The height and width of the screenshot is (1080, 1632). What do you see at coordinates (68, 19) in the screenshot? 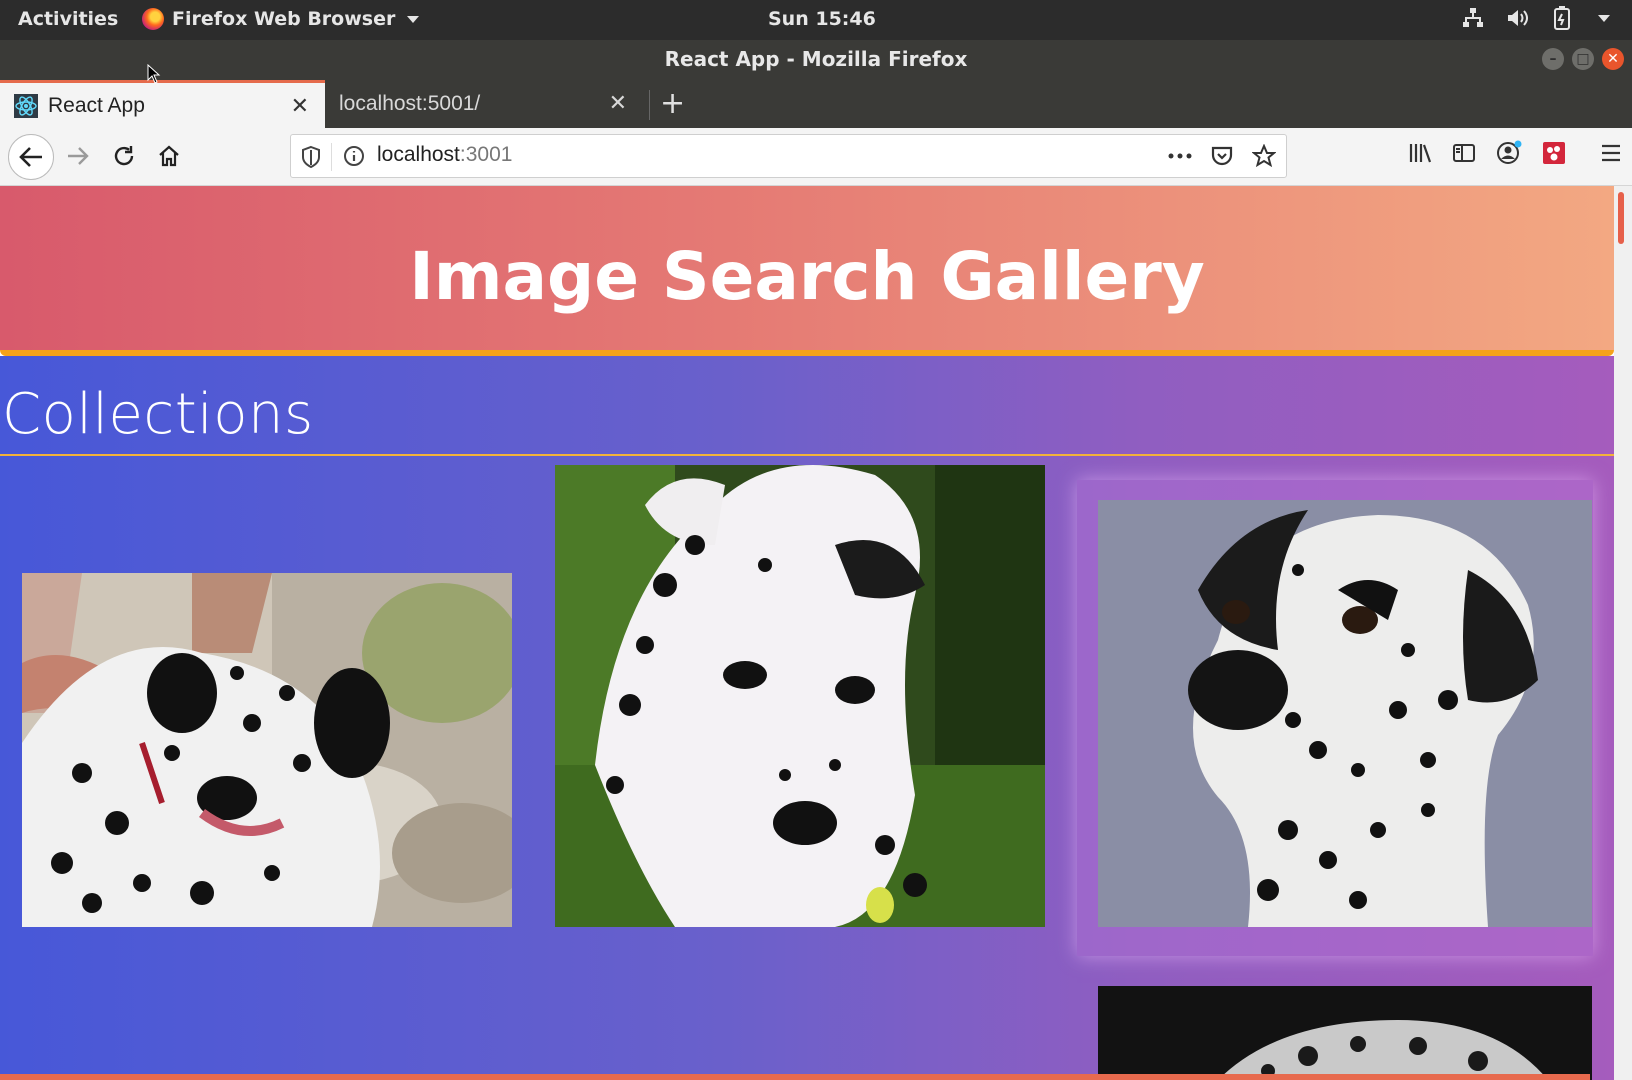
I see `activities-button: Activities` at bounding box center [68, 19].